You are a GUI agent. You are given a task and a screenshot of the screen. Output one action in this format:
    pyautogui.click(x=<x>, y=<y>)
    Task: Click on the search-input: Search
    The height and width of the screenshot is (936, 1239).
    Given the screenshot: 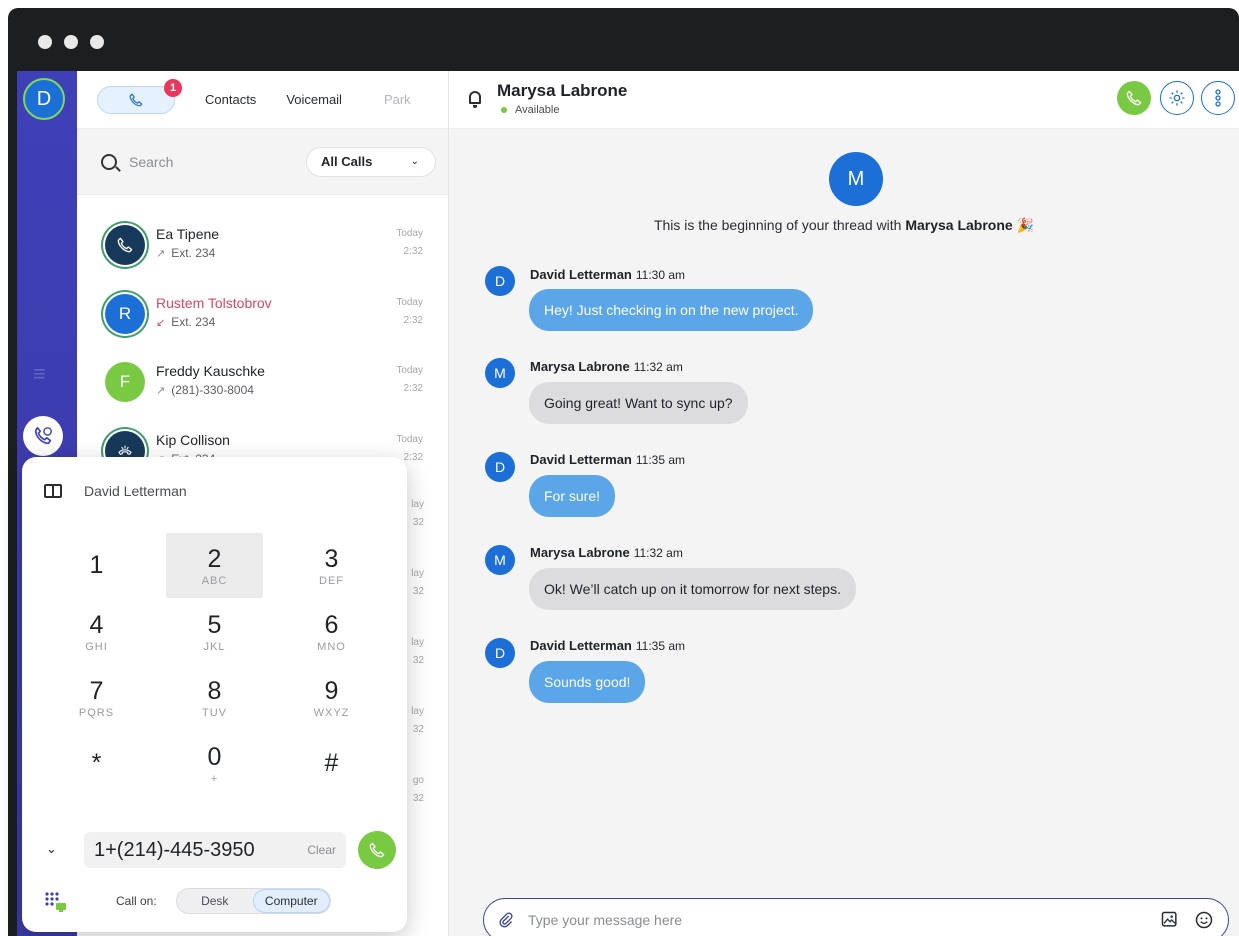 What is the action you would take?
    pyautogui.click(x=217, y=162)
    